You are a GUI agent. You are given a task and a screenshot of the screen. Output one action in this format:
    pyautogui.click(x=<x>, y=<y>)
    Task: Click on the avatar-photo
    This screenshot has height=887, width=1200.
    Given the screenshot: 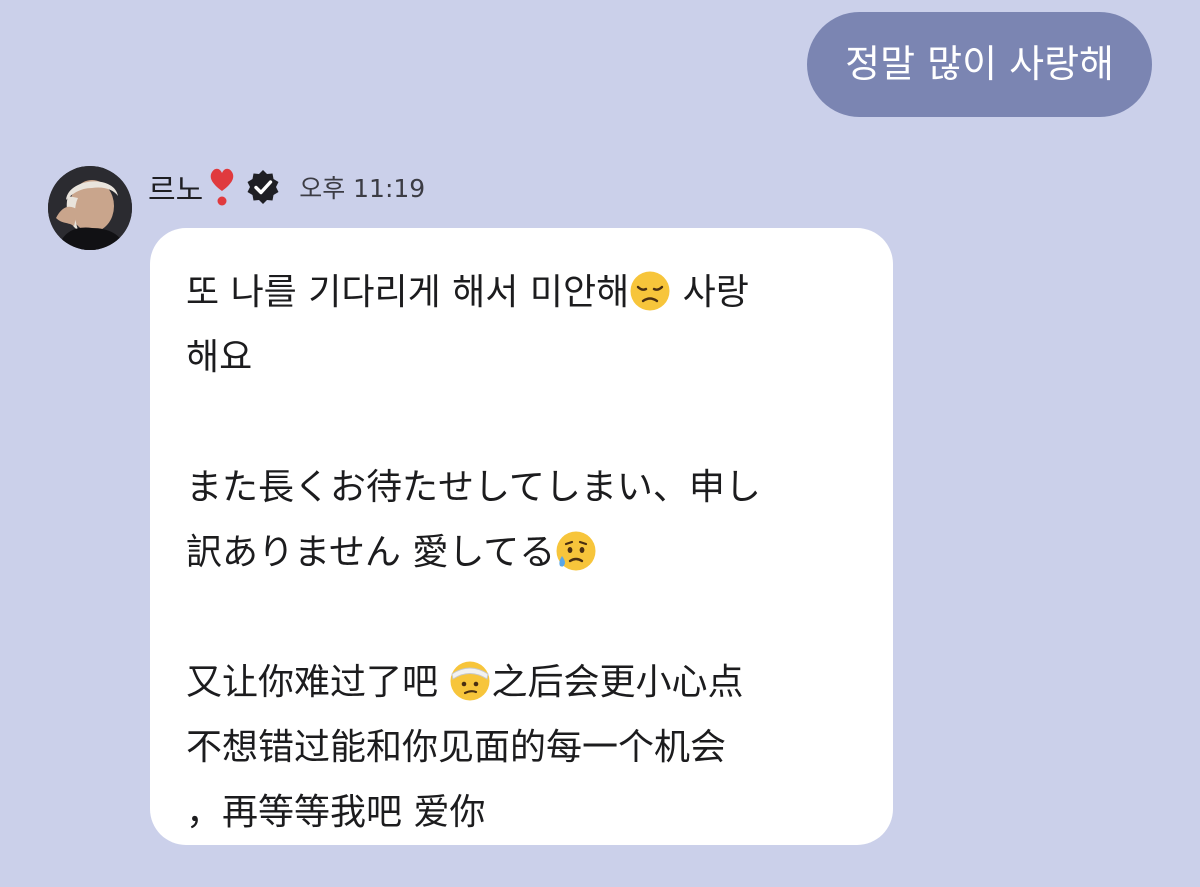 What is the action you would take?
    pyautogui.click(x=90, y=208)
    